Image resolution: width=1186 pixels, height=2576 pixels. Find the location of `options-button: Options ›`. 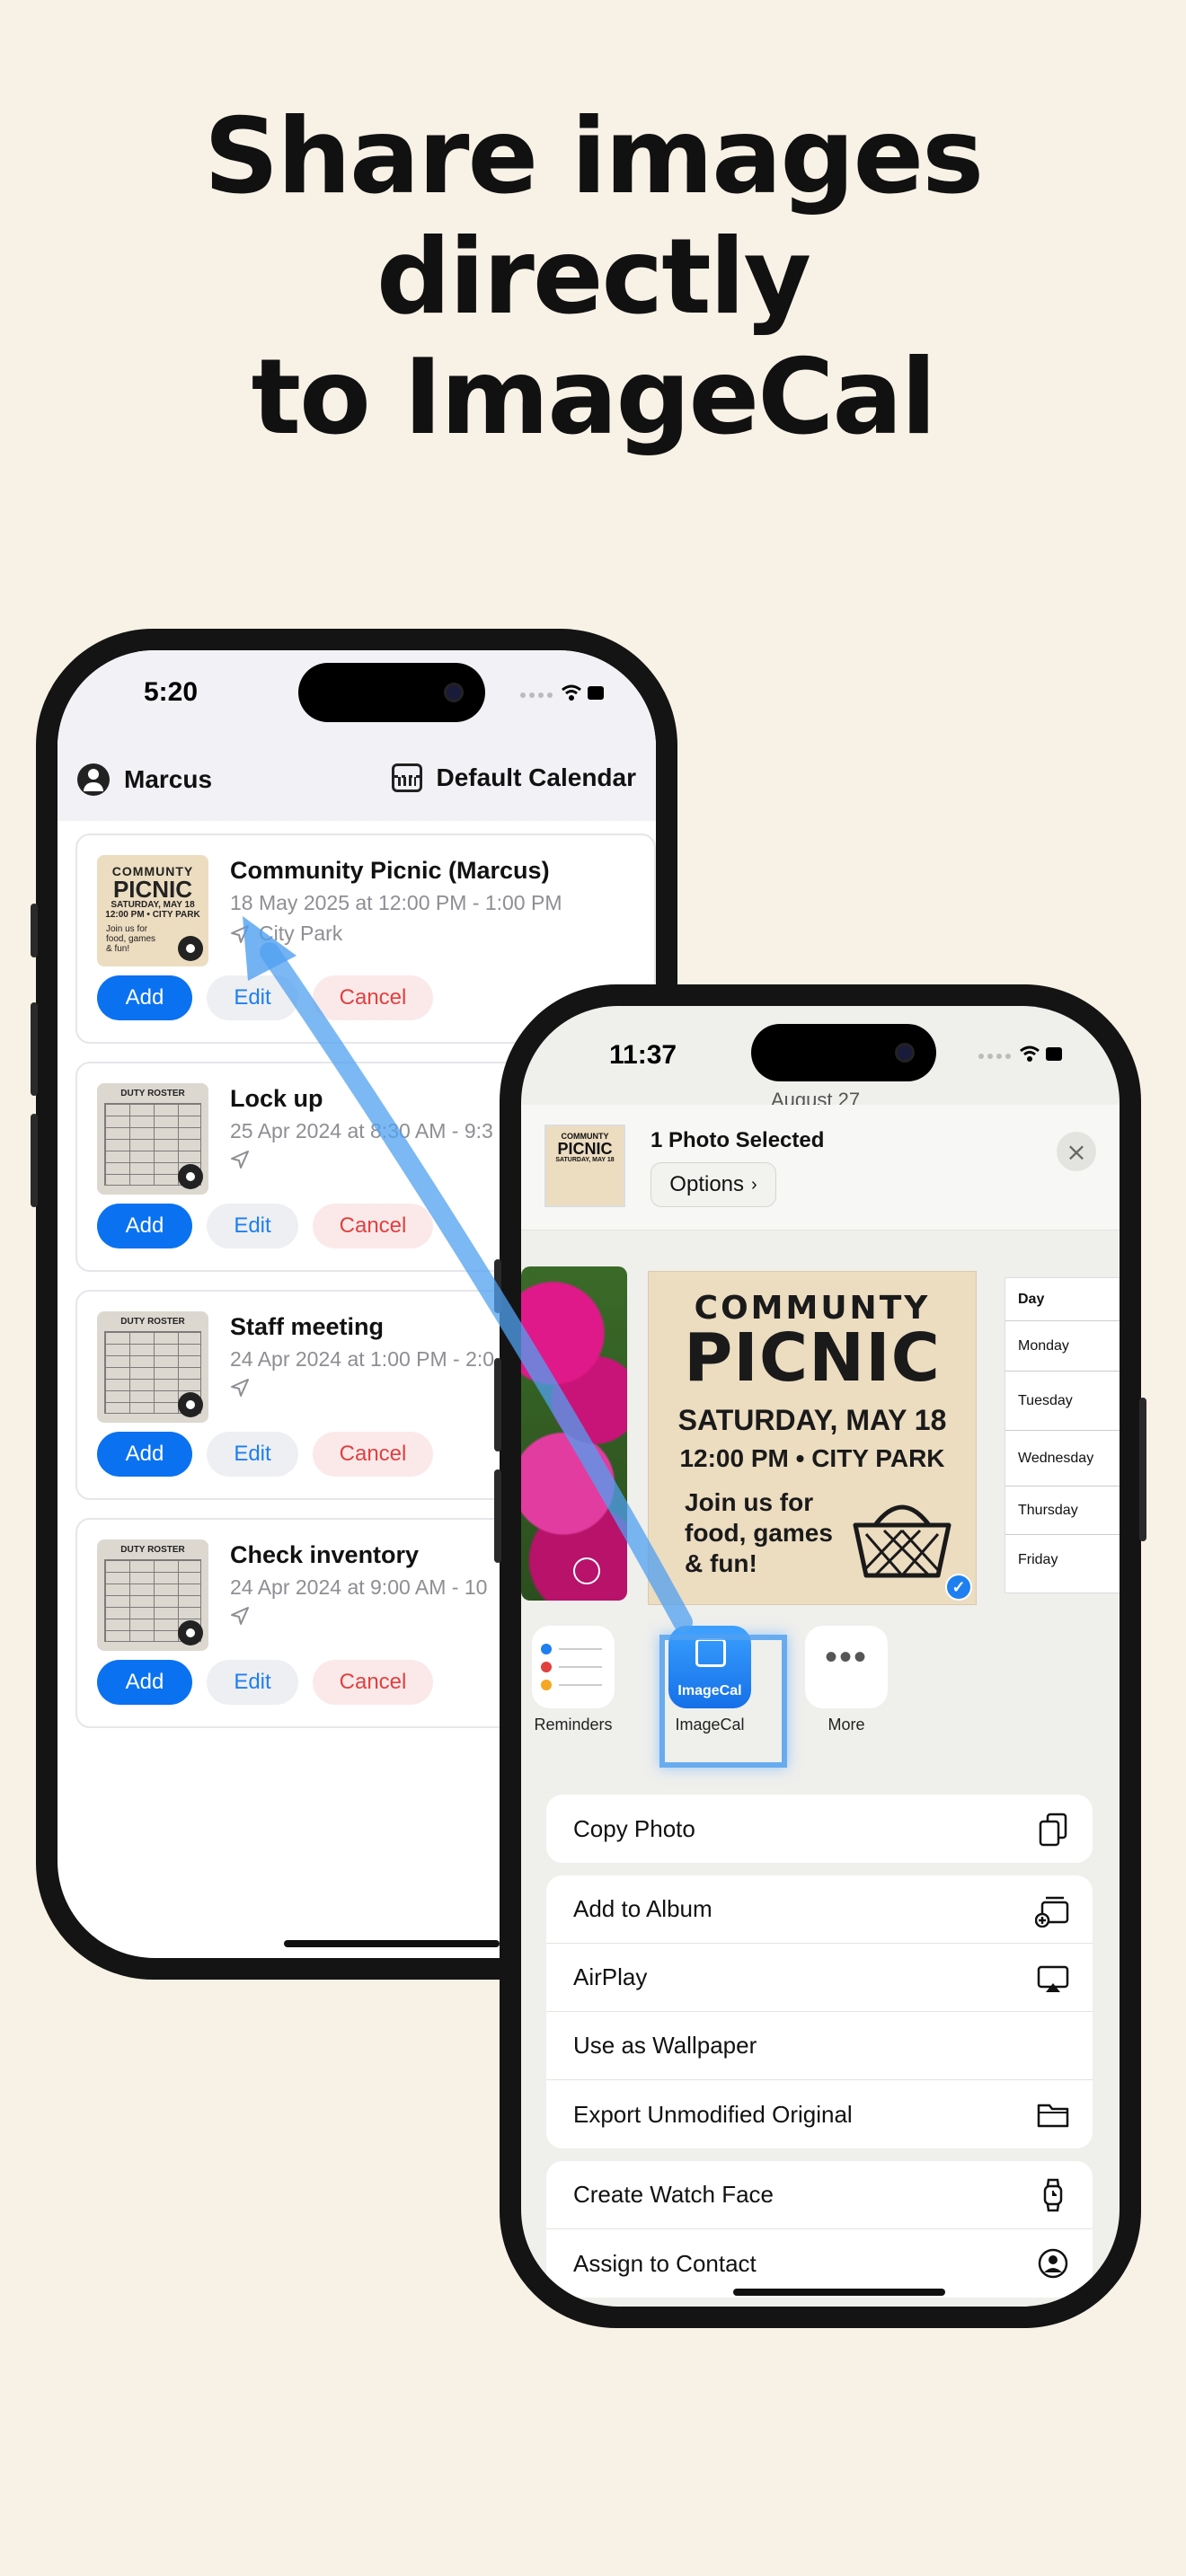

options-button: Options › is located at coordinates (713, 1184).